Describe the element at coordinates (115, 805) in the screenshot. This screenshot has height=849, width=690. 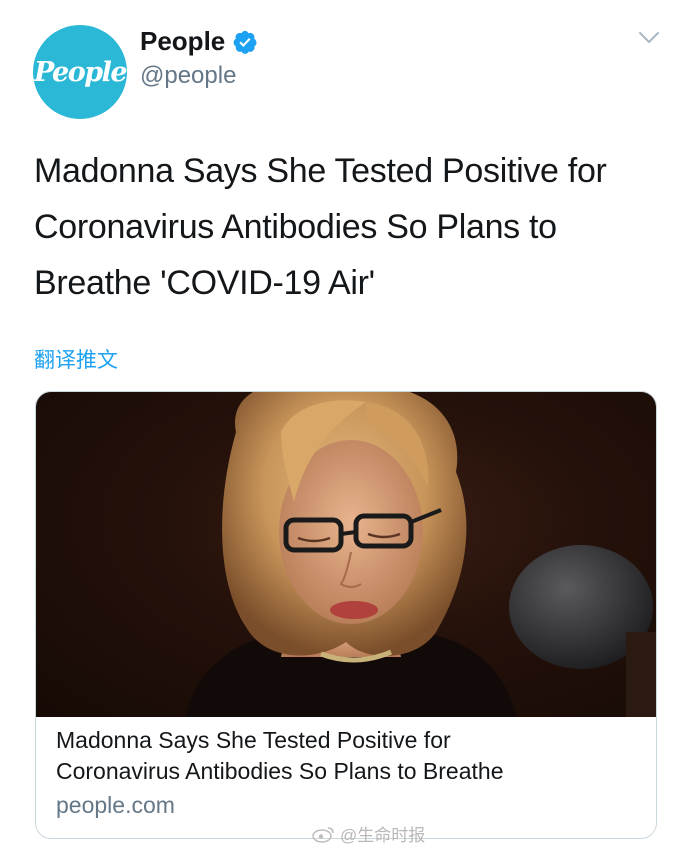
I see `card-domain: people.com` at that location.